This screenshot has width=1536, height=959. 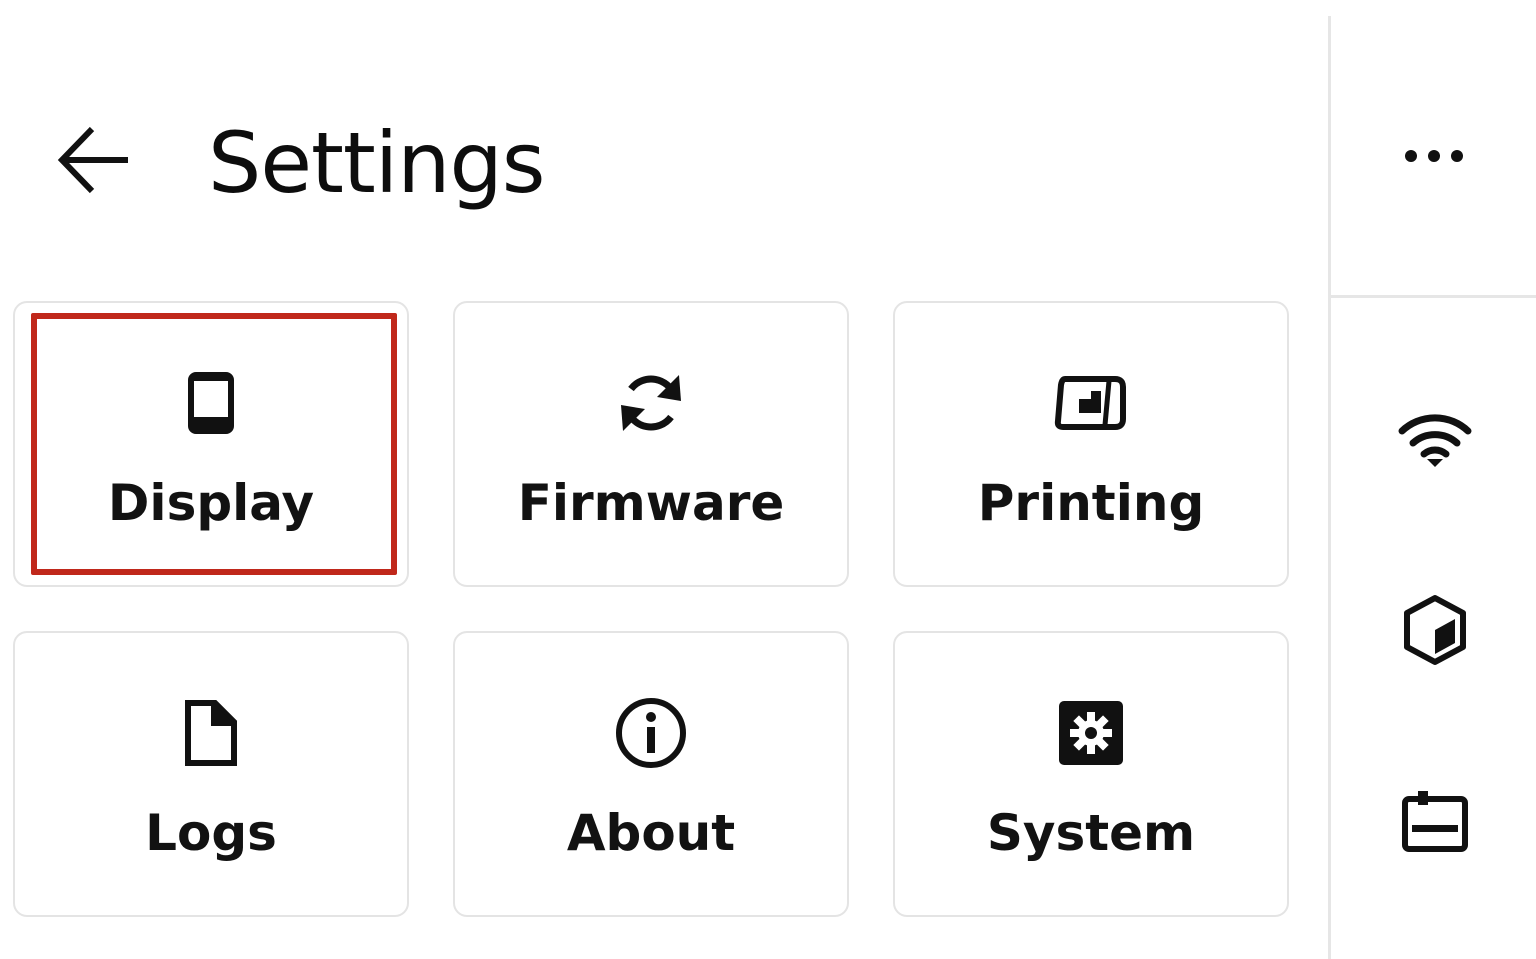 I want to click on logs-tile: Logs, so click(x=211, y=774).